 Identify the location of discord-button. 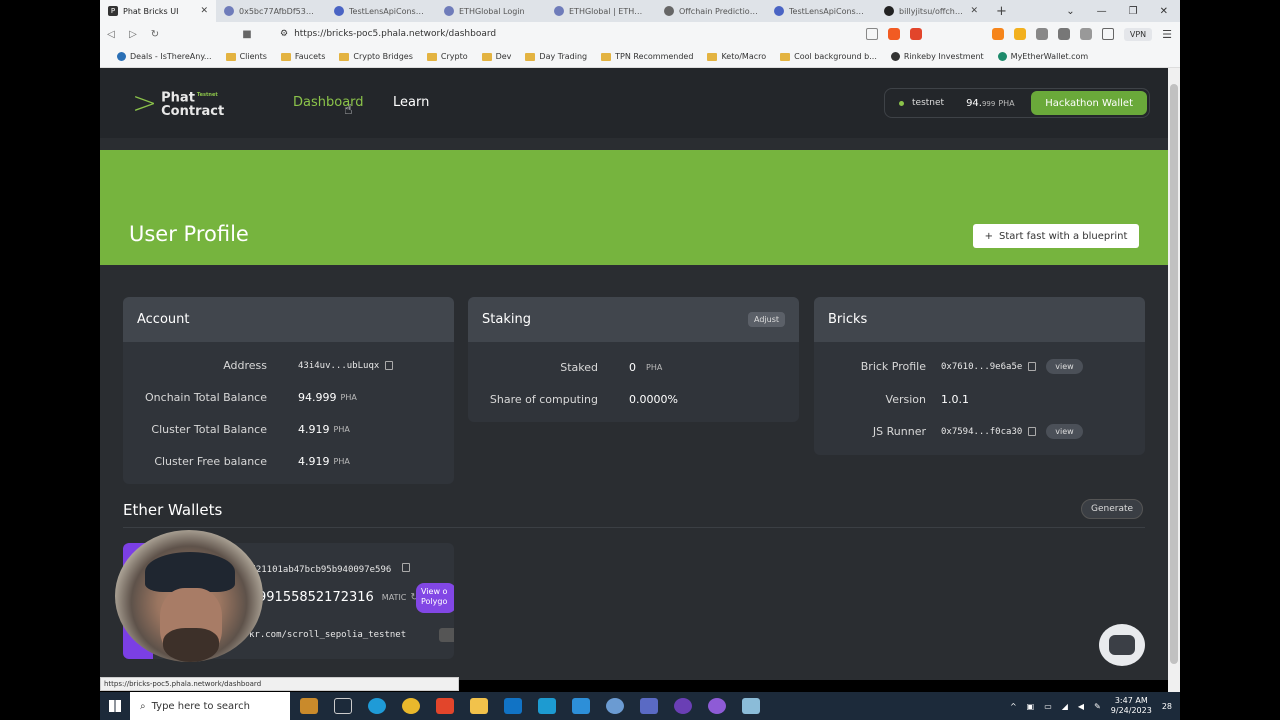
(1122, 645).